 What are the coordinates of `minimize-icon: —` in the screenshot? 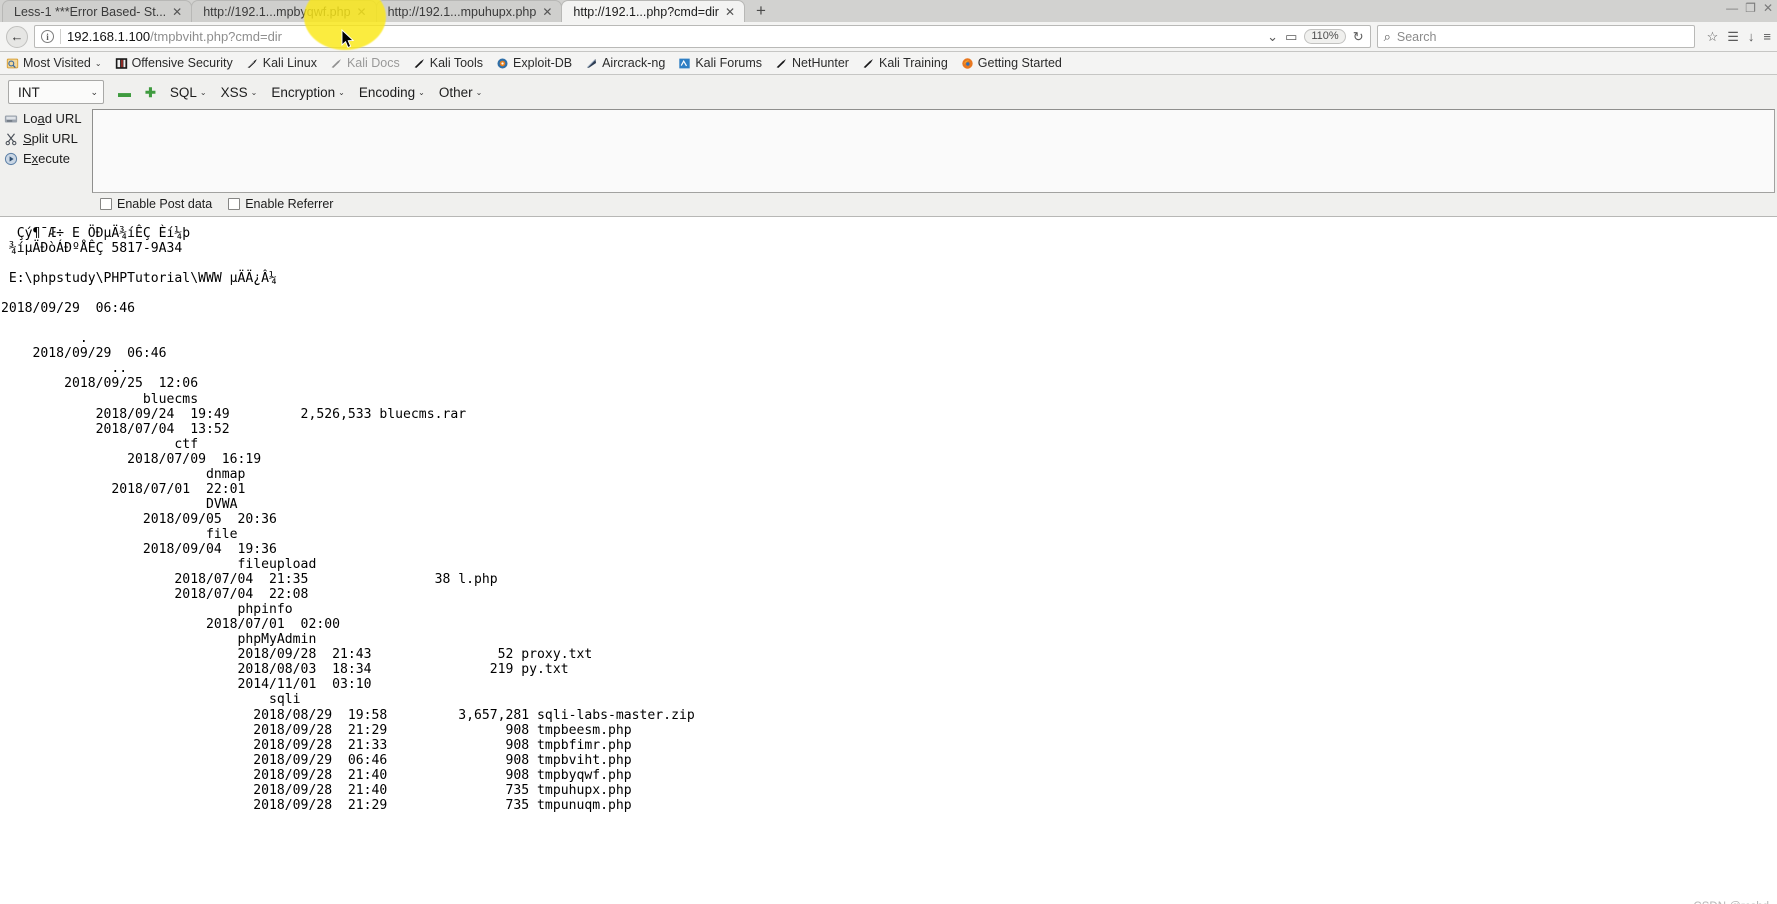 It's located at (1732, 8).